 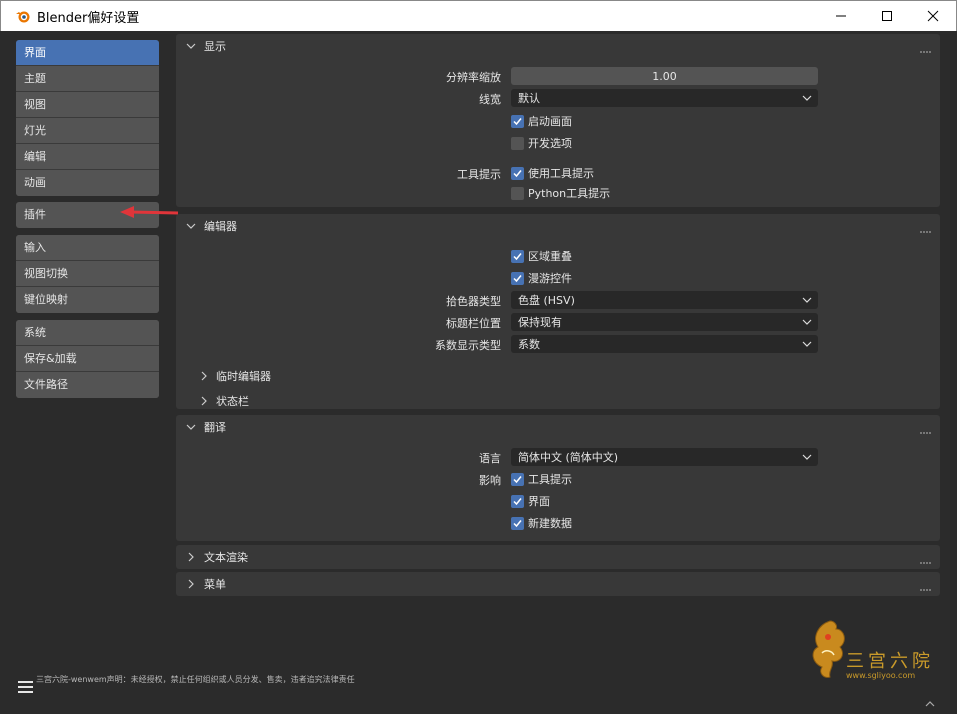 What do you see at coordinates (558, 46) in the screenshot?
I see `panel-display-header: 显示` at bounding box center [558, 46].